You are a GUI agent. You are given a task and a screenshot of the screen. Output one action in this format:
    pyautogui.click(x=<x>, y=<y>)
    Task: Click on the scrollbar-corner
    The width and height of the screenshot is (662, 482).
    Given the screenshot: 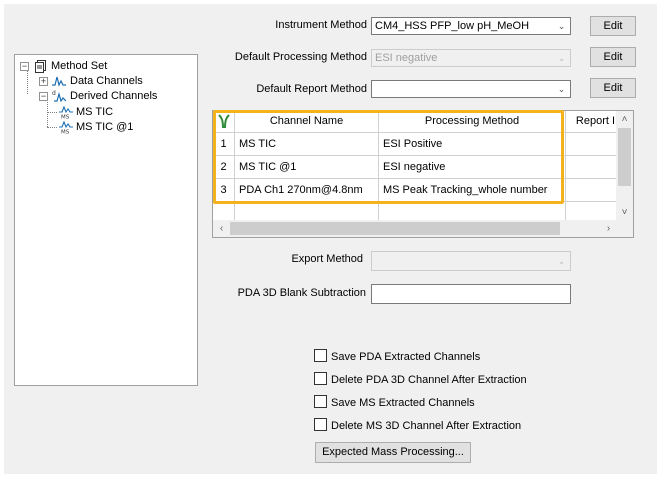 What is the action you would take?
    pyautogui.click(x=624, y=228)
    